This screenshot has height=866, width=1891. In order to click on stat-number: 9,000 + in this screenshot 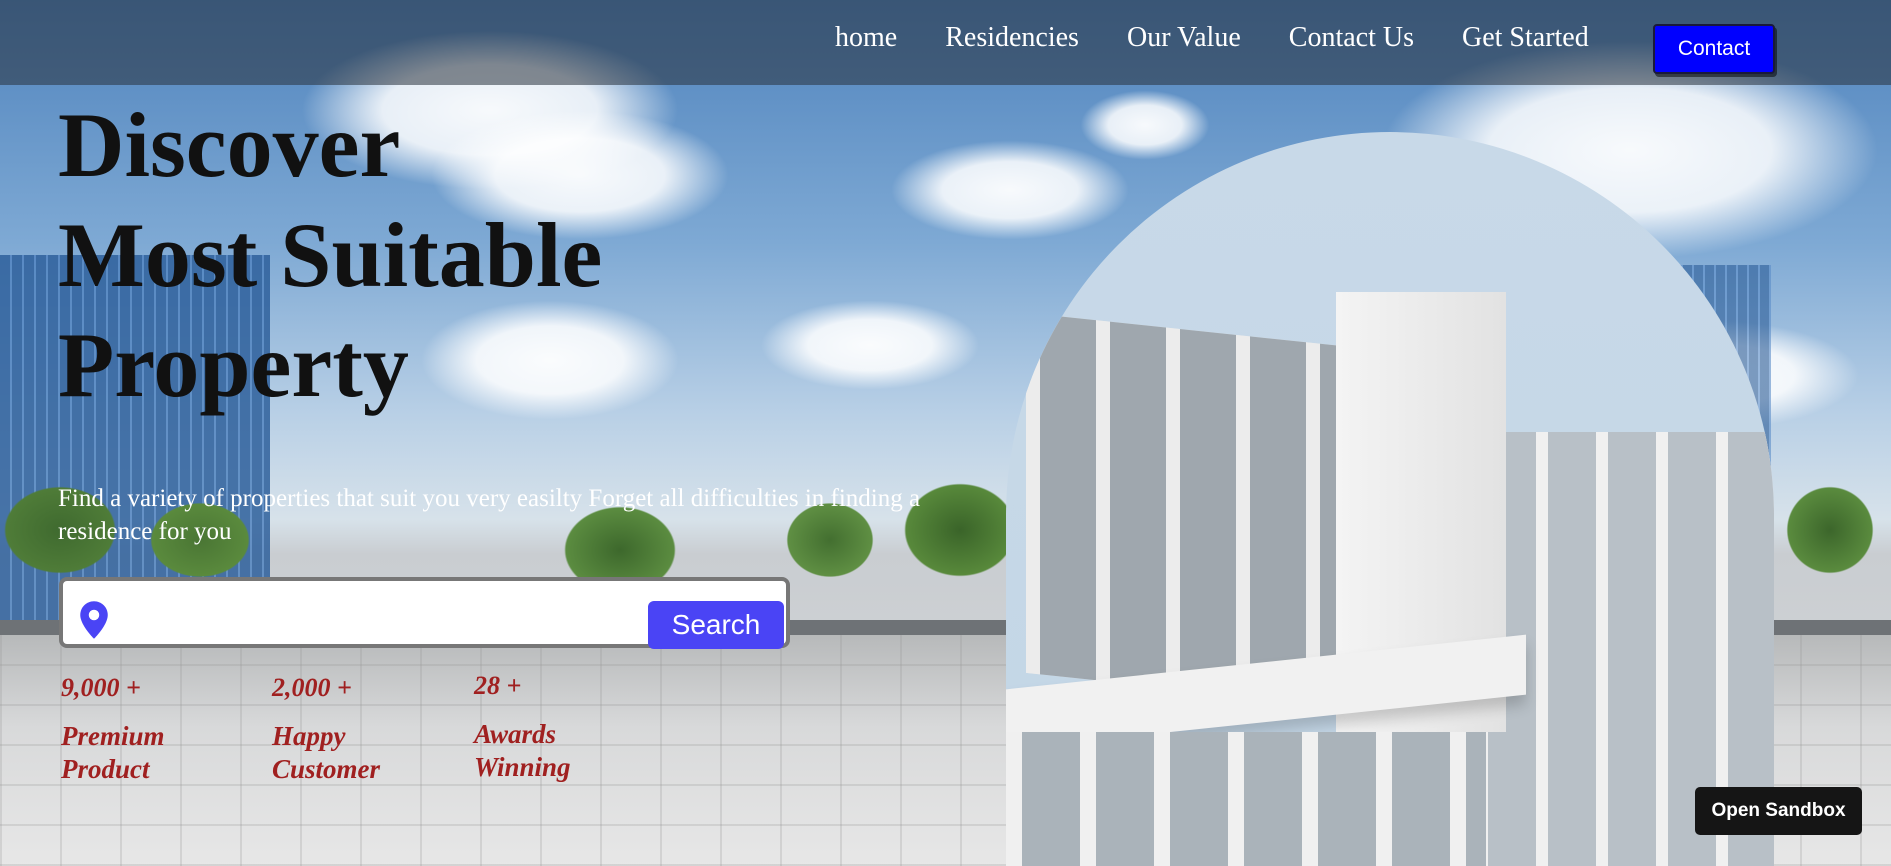, I will do `click(101, 687)`.